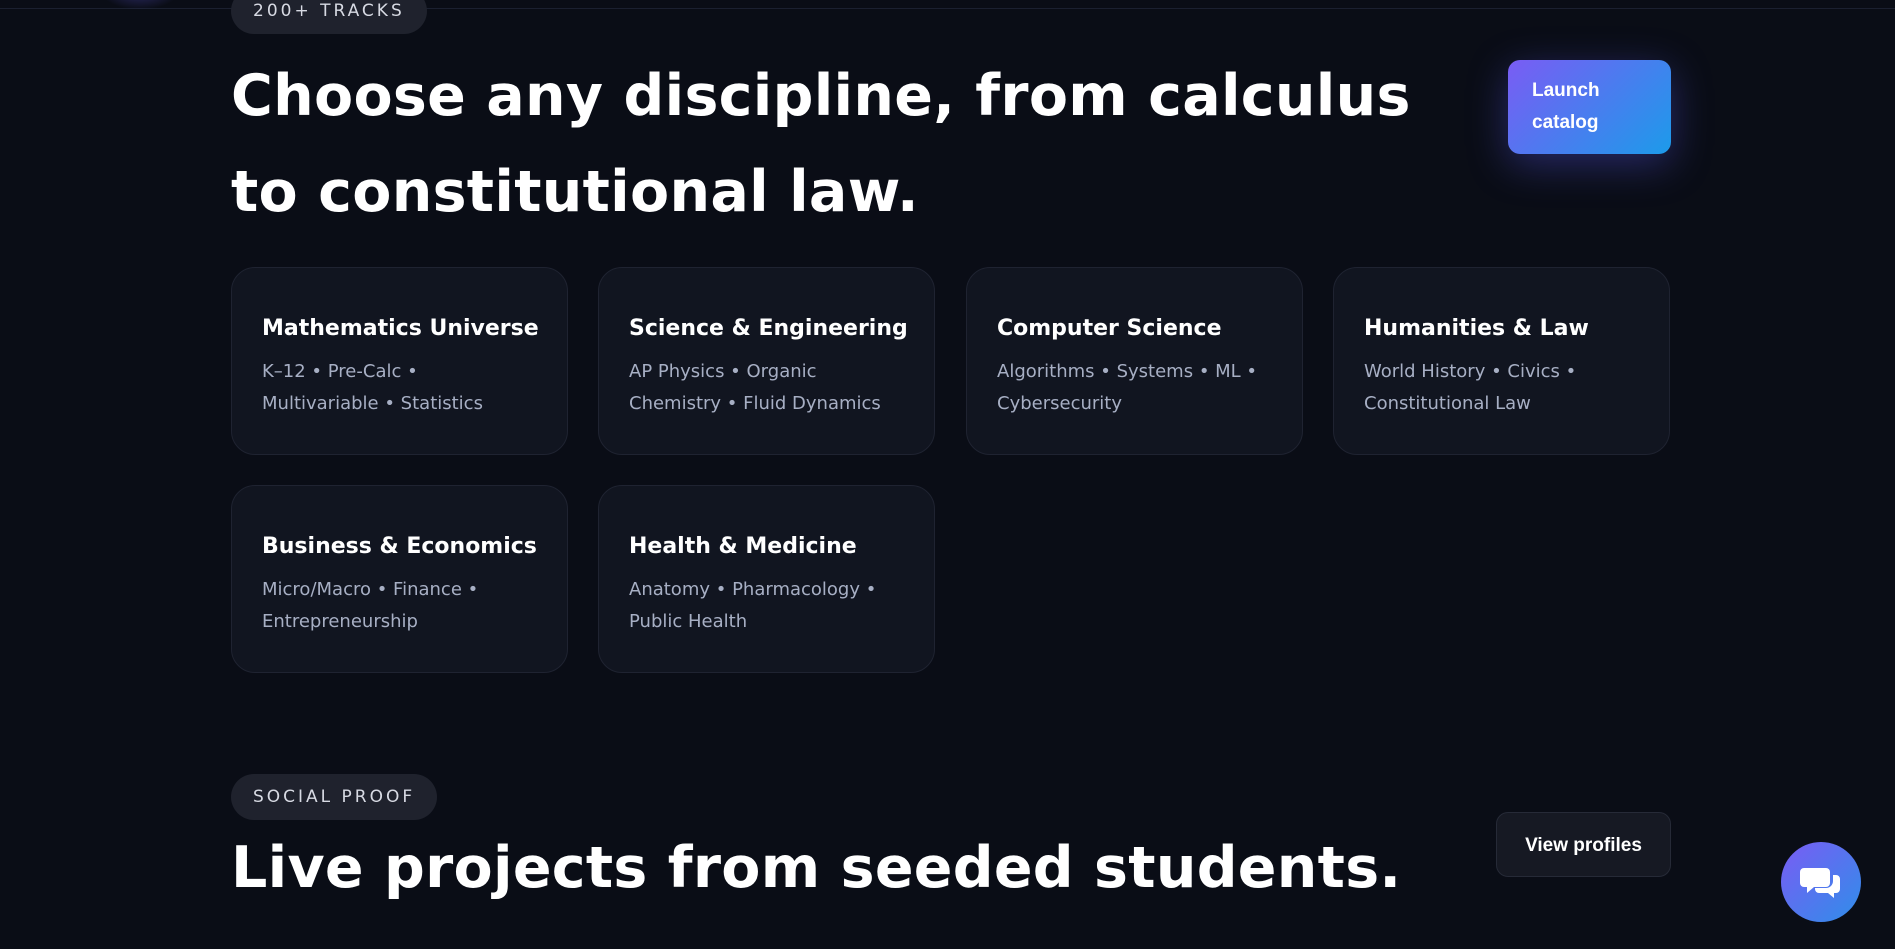 The height and width of the screenshot is (949, 1895). What do you see at coordinates (1476, 328) in the screenshot?
I see `track-card-title: Humanities & Law` at bounding box center [1476, 328].